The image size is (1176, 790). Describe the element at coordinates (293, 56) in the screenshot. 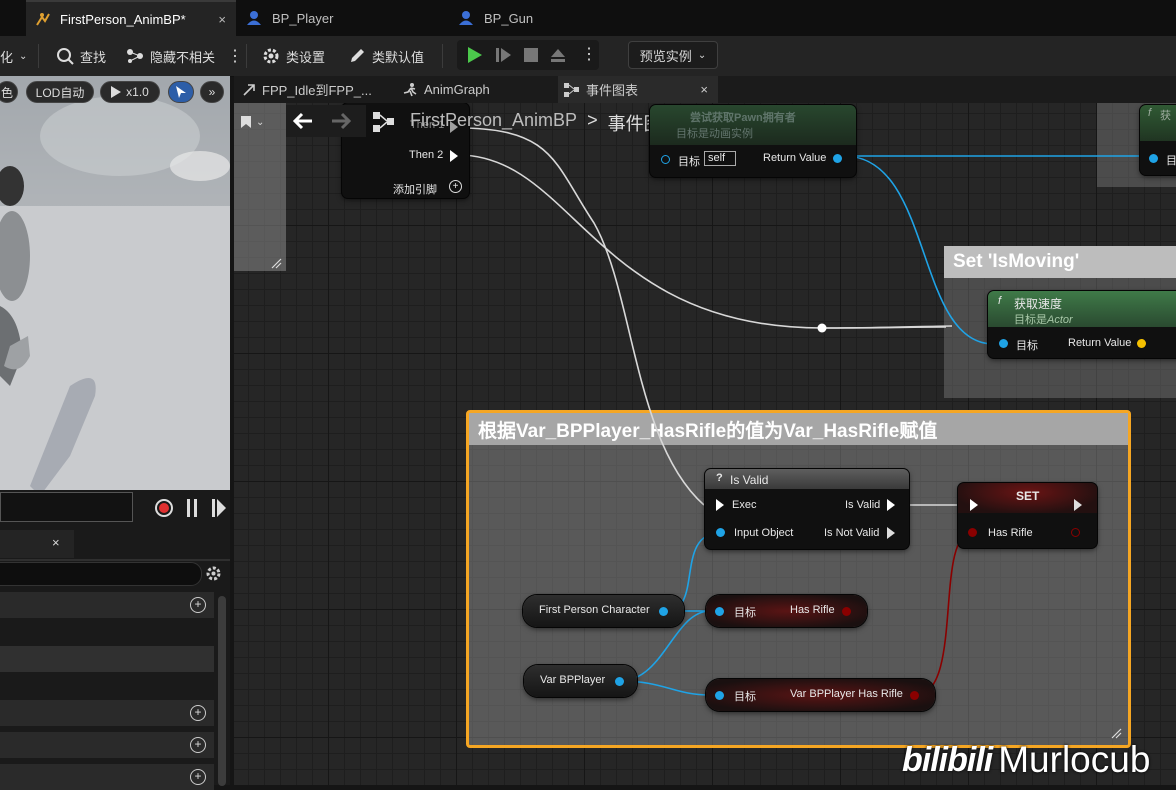

I see `class-settings-button: 类设置` at that location.